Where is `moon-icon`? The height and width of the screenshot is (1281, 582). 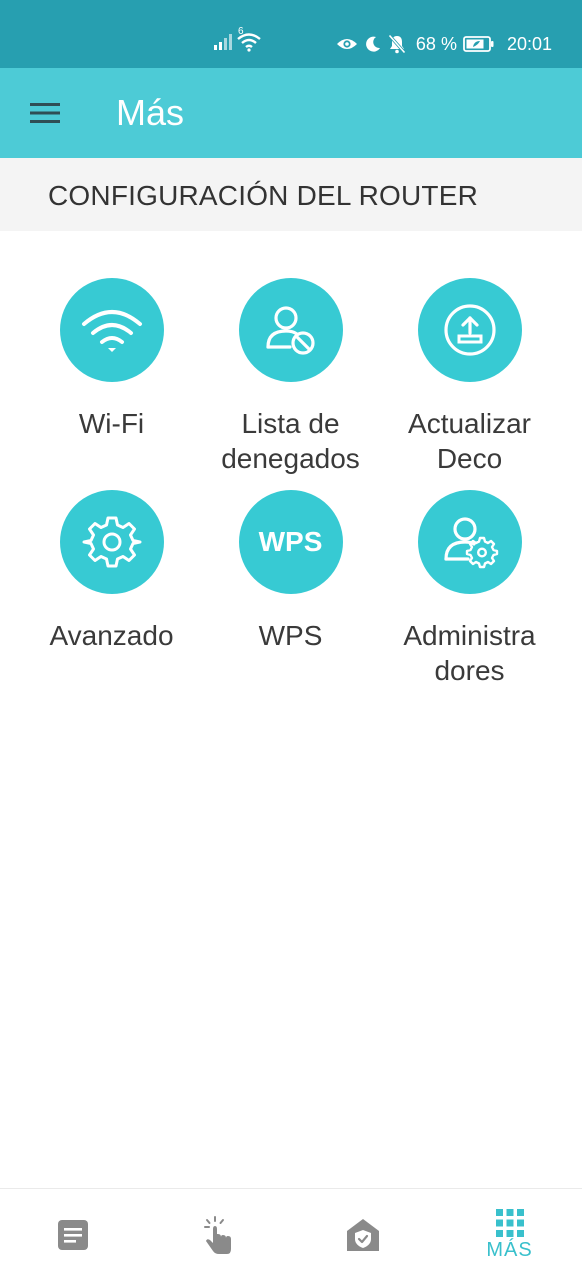 moon-icon is located at coordinates (373, 44).